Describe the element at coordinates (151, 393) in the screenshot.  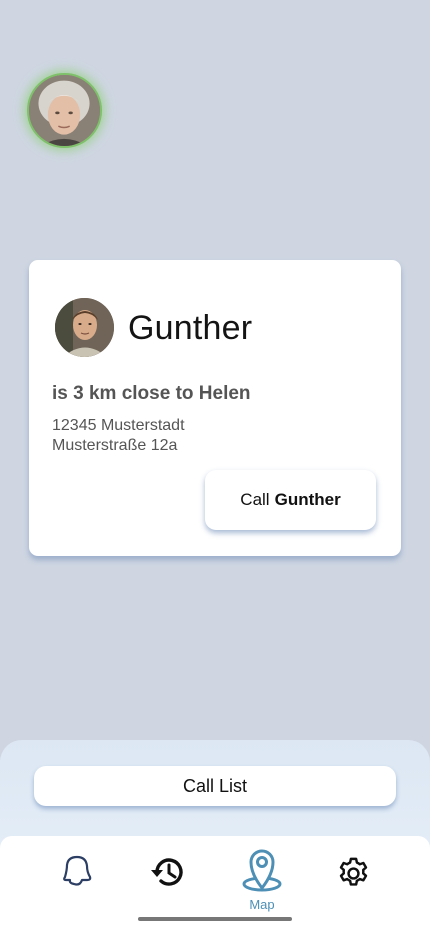
I see `distance-text: is 3 km close to Helen` at that location.